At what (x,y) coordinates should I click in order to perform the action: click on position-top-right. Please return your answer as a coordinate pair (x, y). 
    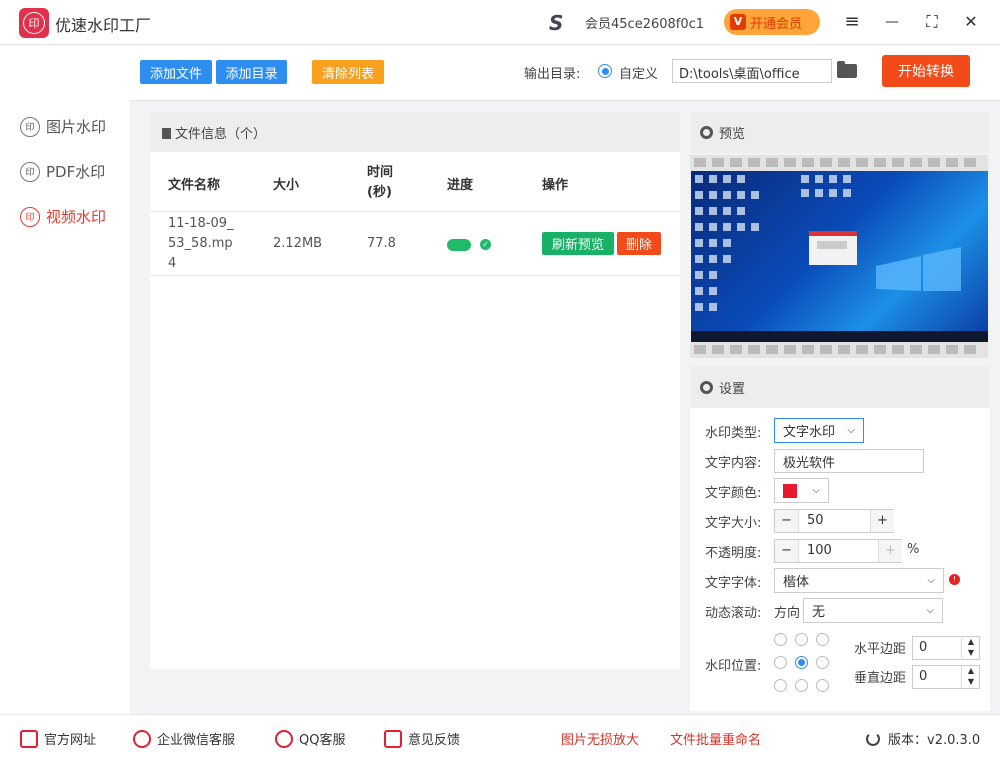
    Looking at the image, I should click on (822, 639).